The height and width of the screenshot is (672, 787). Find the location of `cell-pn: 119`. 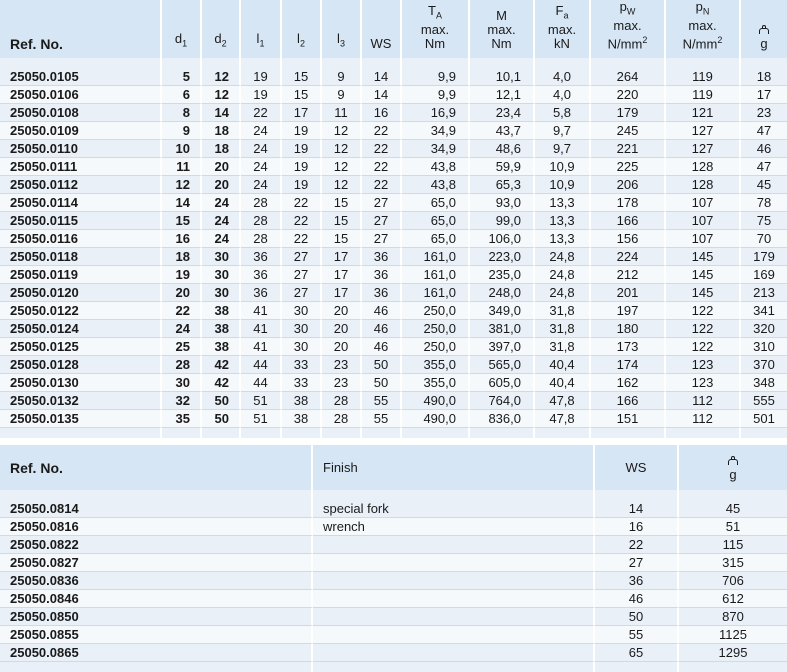

cell-pn: 119 is located at coordinates (703, 95).